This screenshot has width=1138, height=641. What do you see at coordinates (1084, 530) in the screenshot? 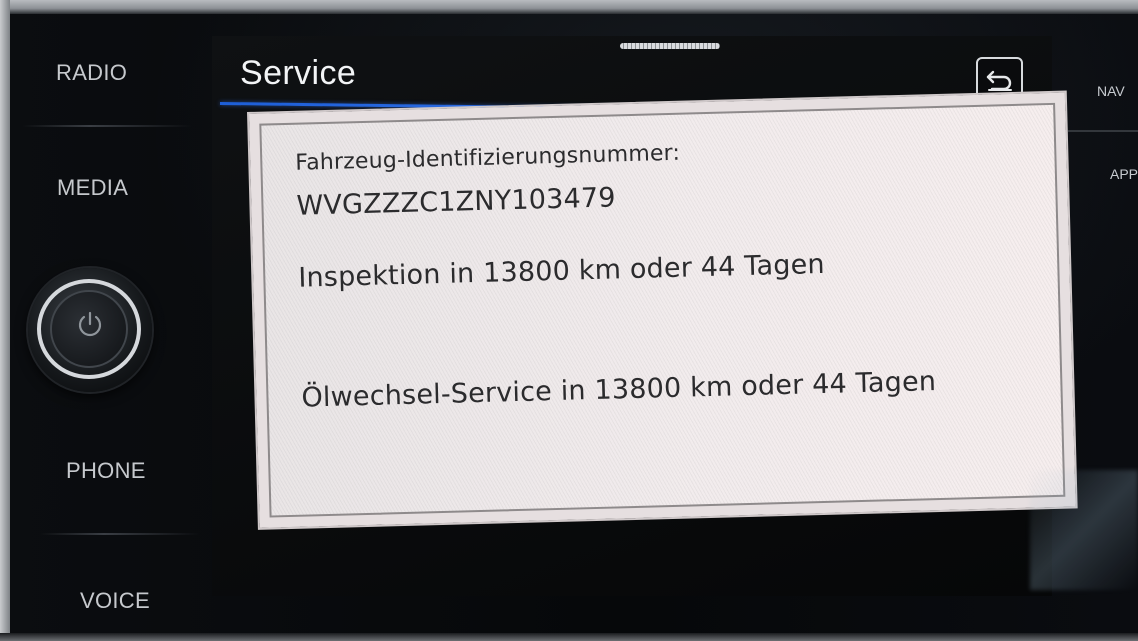
I see `glare-reflection` at bounding box center [1084, 530].